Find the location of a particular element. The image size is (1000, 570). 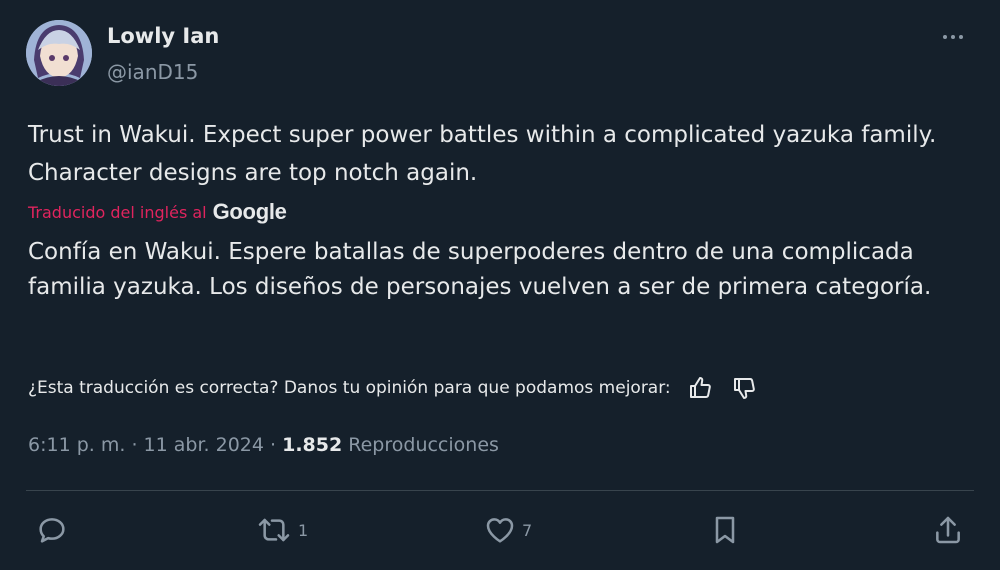

action-bar: 1 7 is located at coordinates (500, 531).